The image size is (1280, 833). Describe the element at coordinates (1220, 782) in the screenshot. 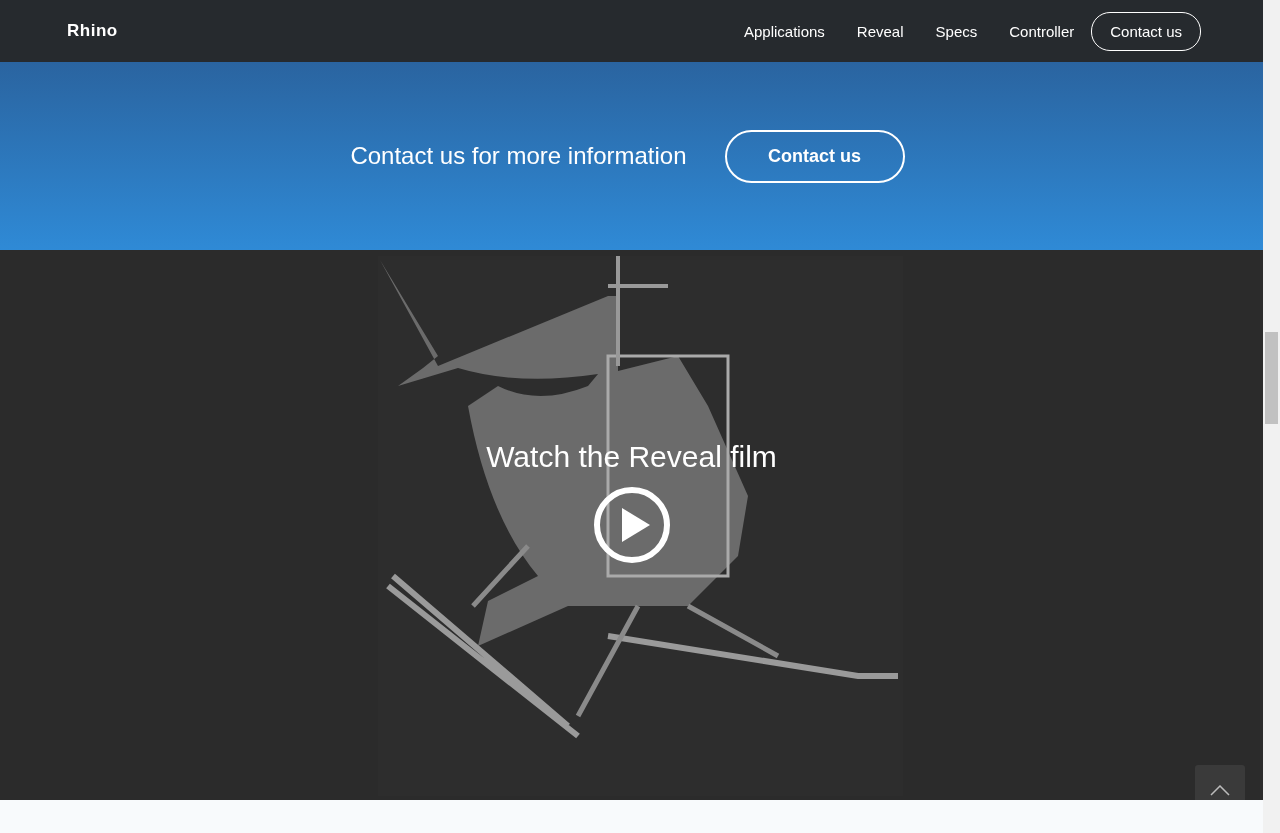

I see `back-to-top-button` at that location.